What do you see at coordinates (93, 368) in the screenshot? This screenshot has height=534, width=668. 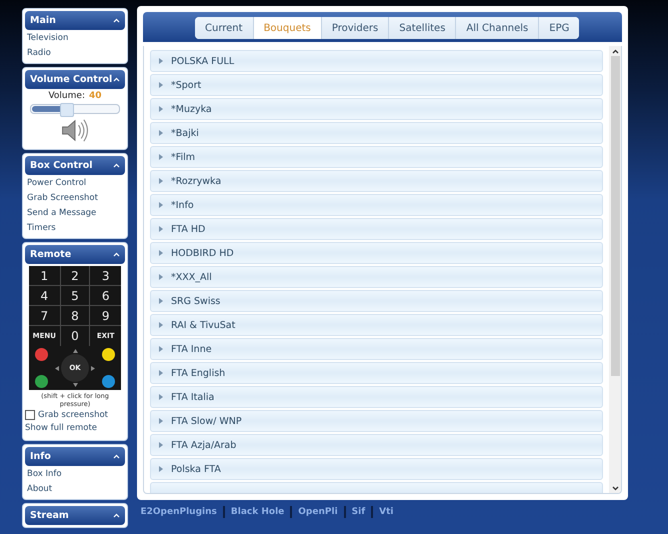 I see `right-arrow-icon` at bounding box center [93, 368].